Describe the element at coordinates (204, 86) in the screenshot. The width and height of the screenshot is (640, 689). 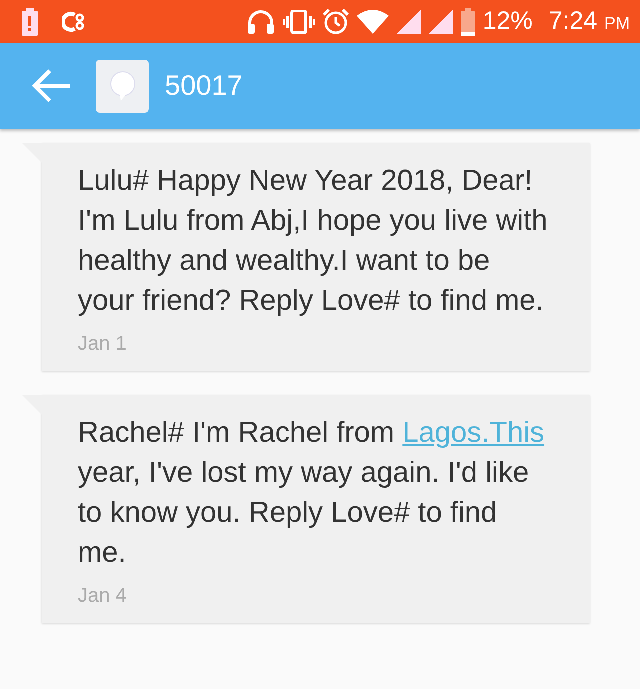
I see `contact-name: 50017` at that location.